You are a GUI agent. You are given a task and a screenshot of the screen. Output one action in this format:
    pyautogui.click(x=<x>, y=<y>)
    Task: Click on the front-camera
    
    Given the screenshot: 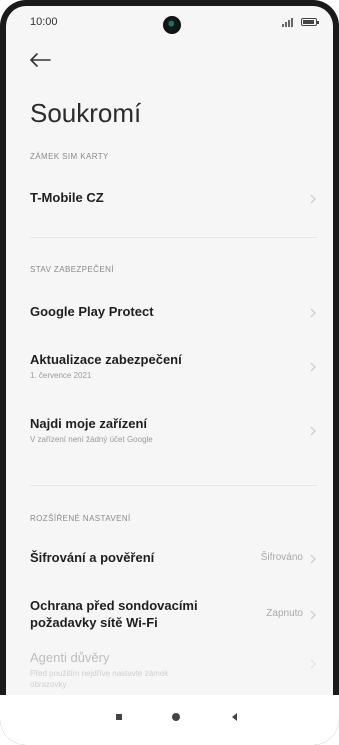 What is the action you would take?
    pyautogui.click(x=172, y=25)
    